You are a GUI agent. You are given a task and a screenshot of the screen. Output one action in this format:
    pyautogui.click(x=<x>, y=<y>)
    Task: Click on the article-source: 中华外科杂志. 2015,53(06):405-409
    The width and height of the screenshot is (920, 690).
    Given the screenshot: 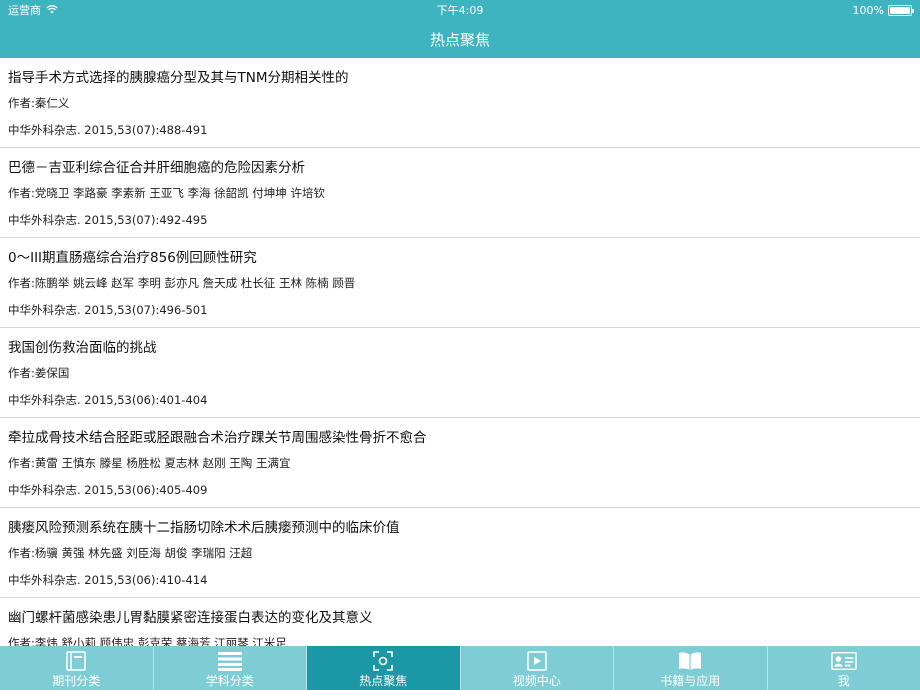 What is the action you would take?
    pyautogui.click(x=108, y=490)
    